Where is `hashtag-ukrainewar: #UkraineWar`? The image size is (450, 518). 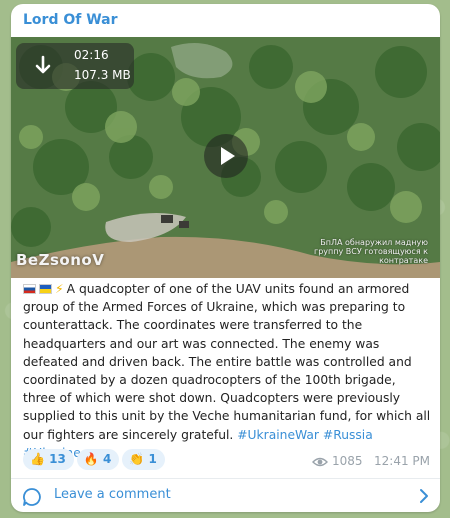 hashtag-ukrainewar: #UkraineWar is located at coordinates (278, 435).